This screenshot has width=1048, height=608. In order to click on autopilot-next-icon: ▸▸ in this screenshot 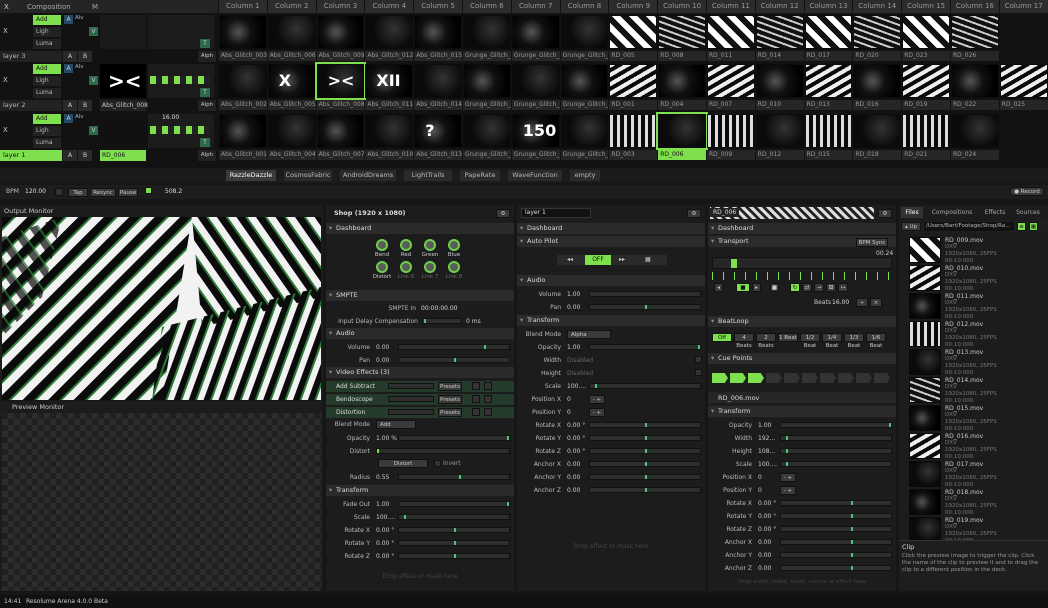, I will do `click(622, 259)`.